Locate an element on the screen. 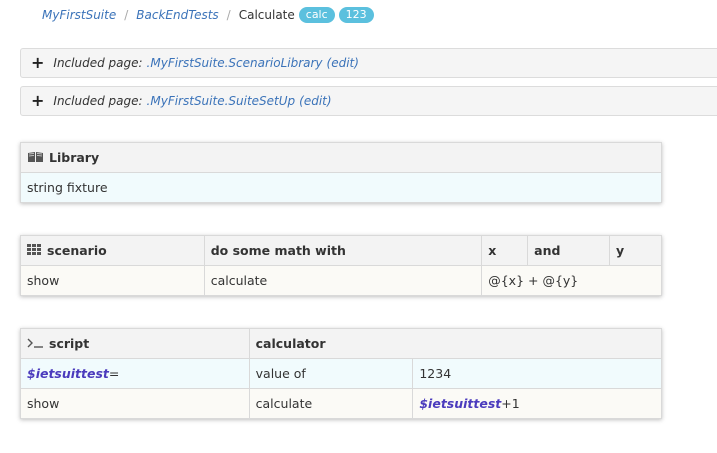  script-row2-col3: $ietsuittest+1 is located at coordinates (537, 403).